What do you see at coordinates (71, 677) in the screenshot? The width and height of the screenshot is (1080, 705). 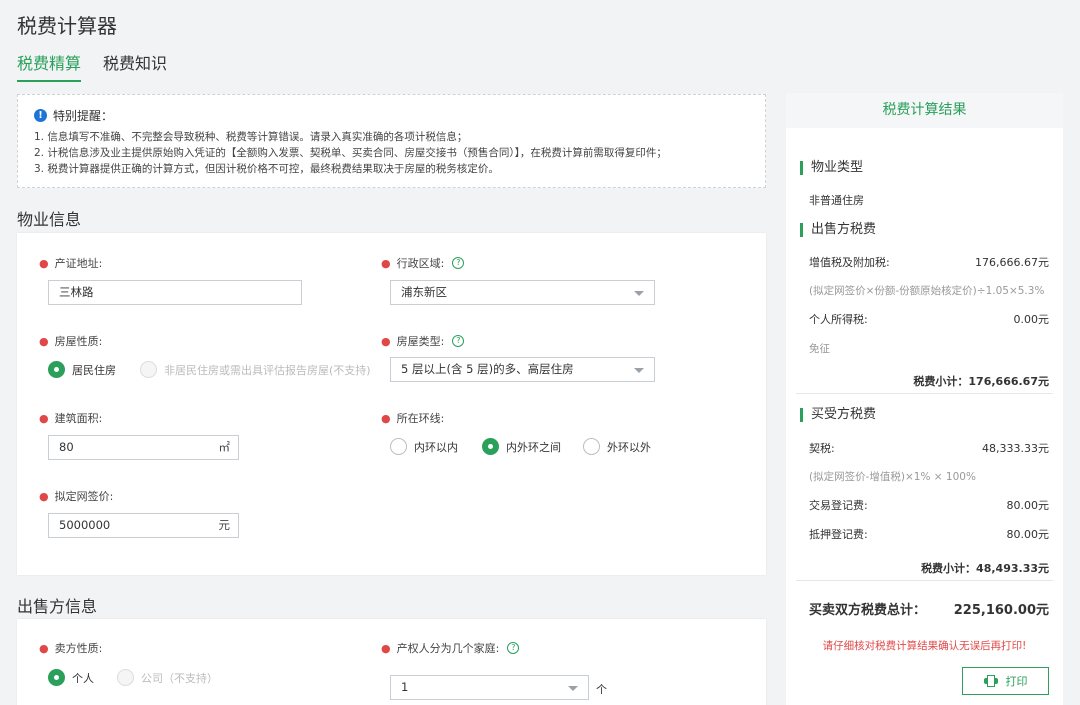 I see `radio-individual: 个人` at bounding box center [71, 677].